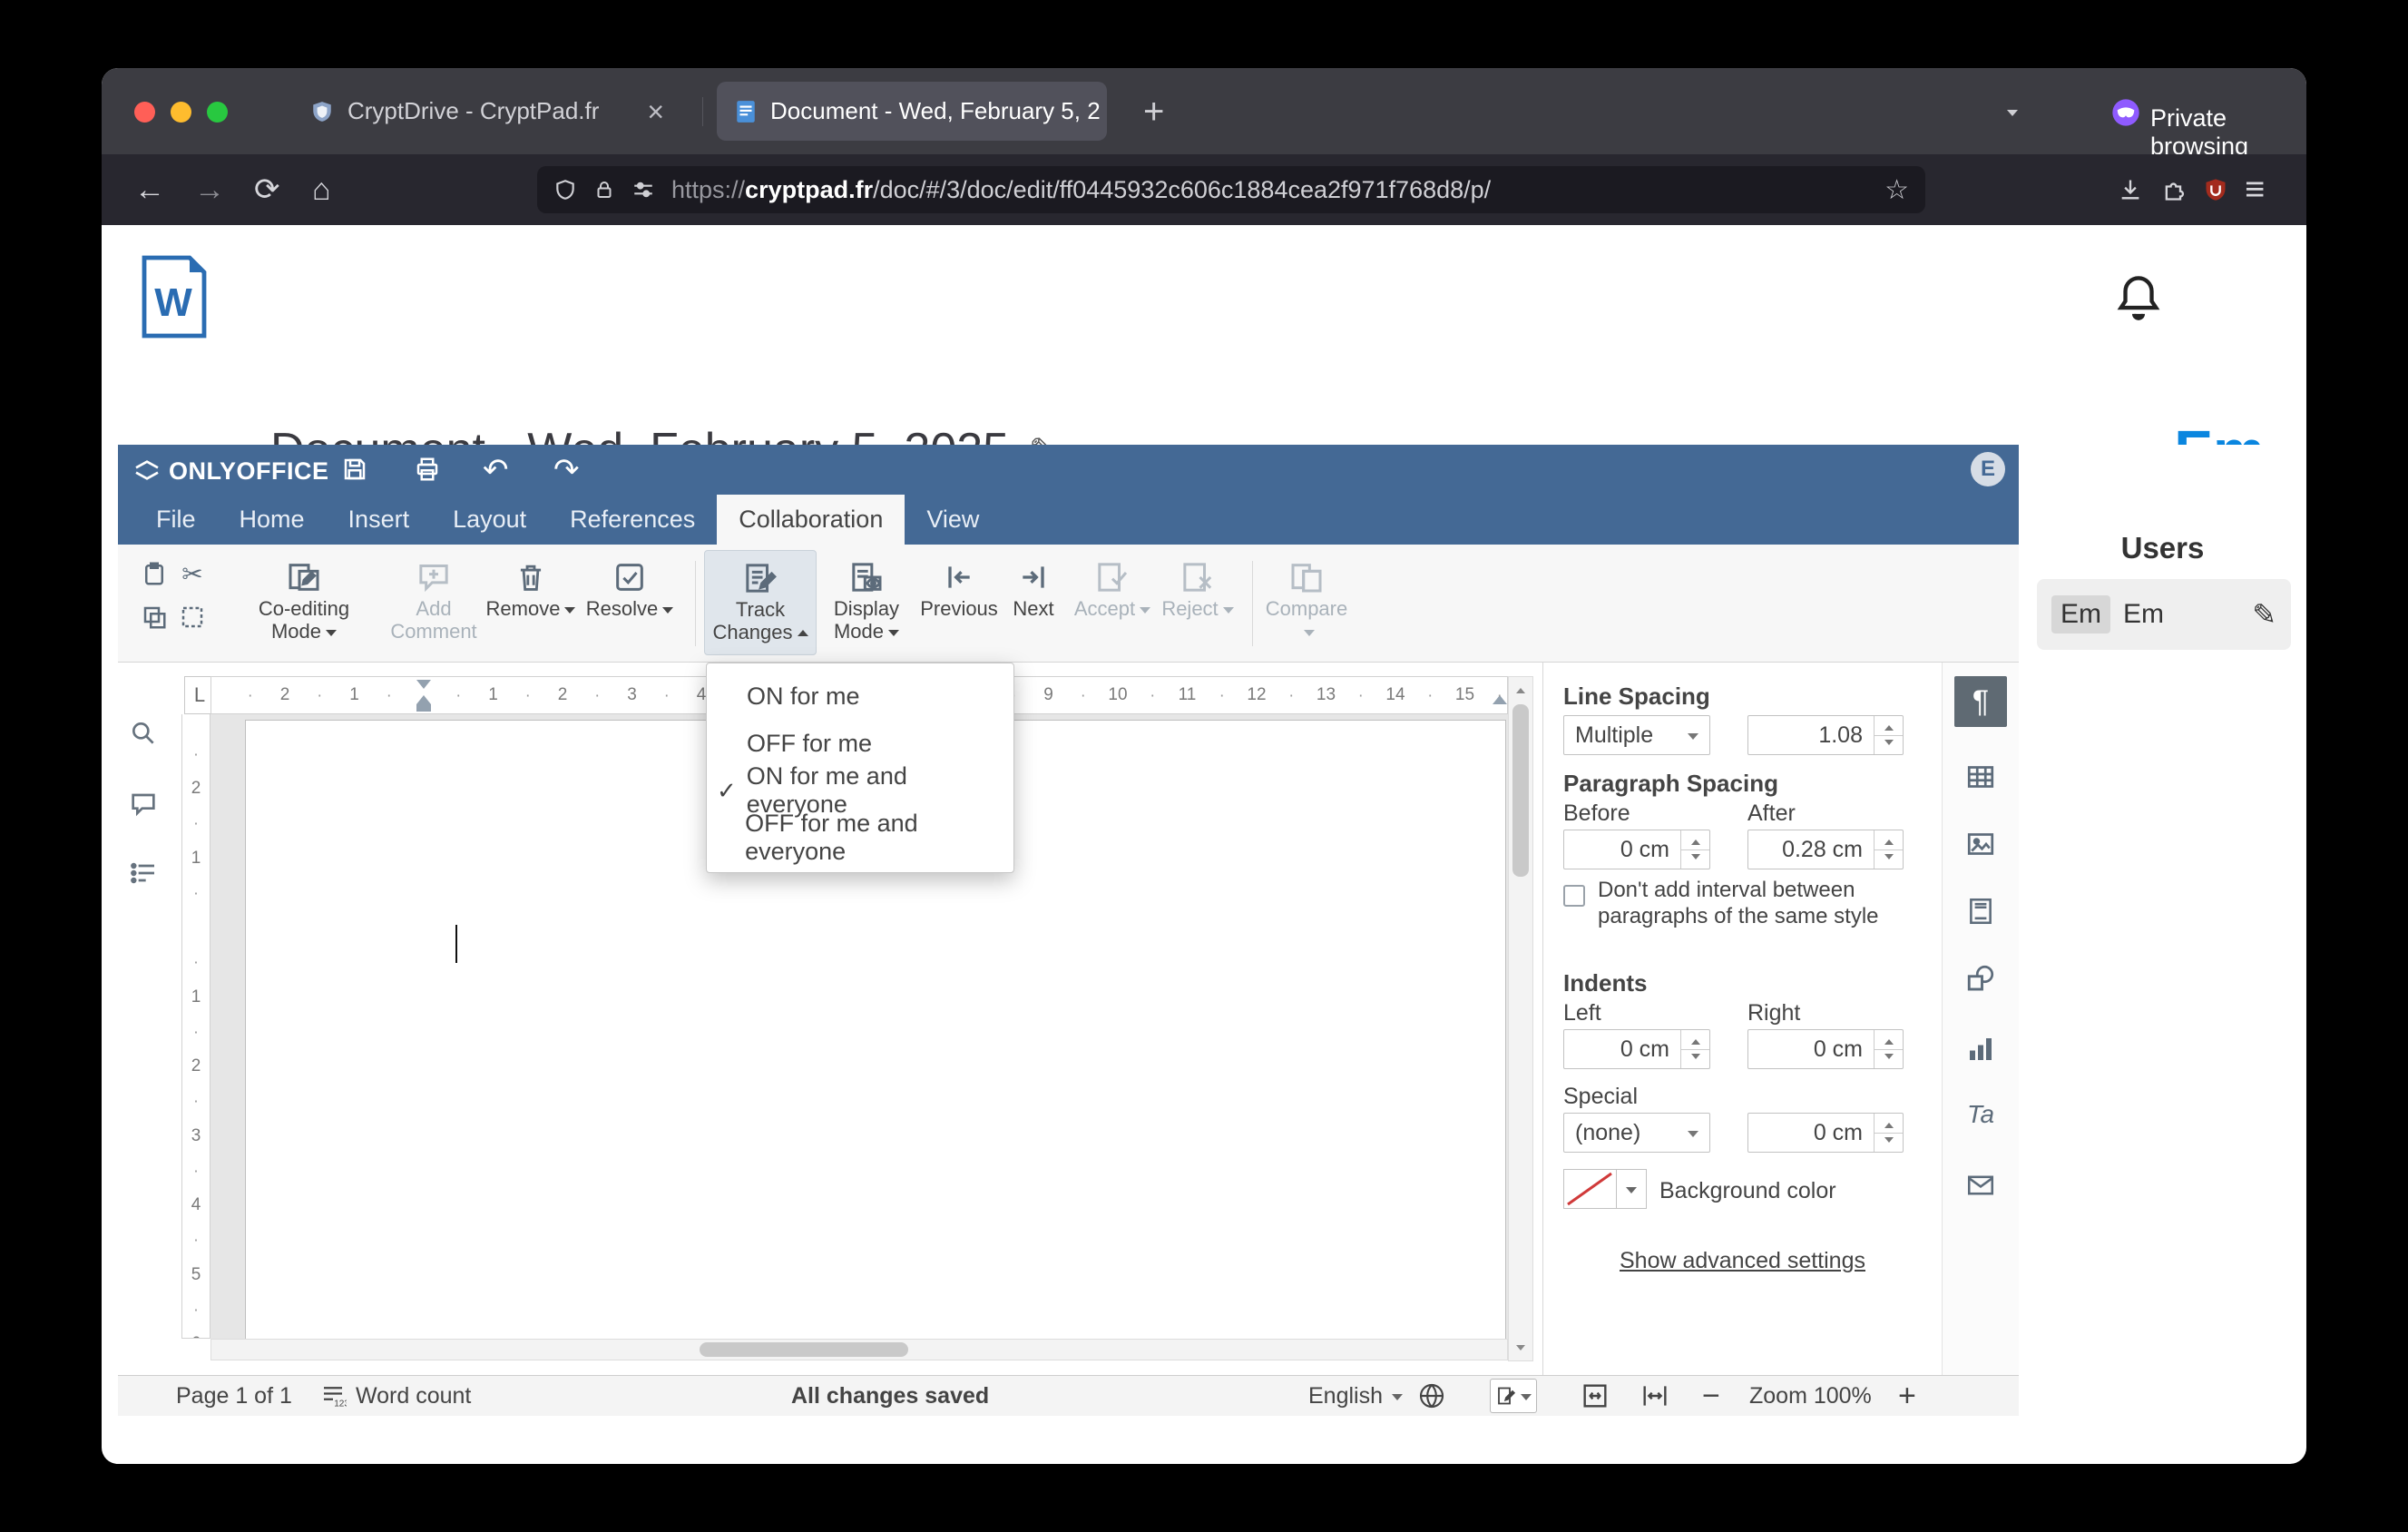  I want to click on track-menu-item: ON for me, so click(860, 696).